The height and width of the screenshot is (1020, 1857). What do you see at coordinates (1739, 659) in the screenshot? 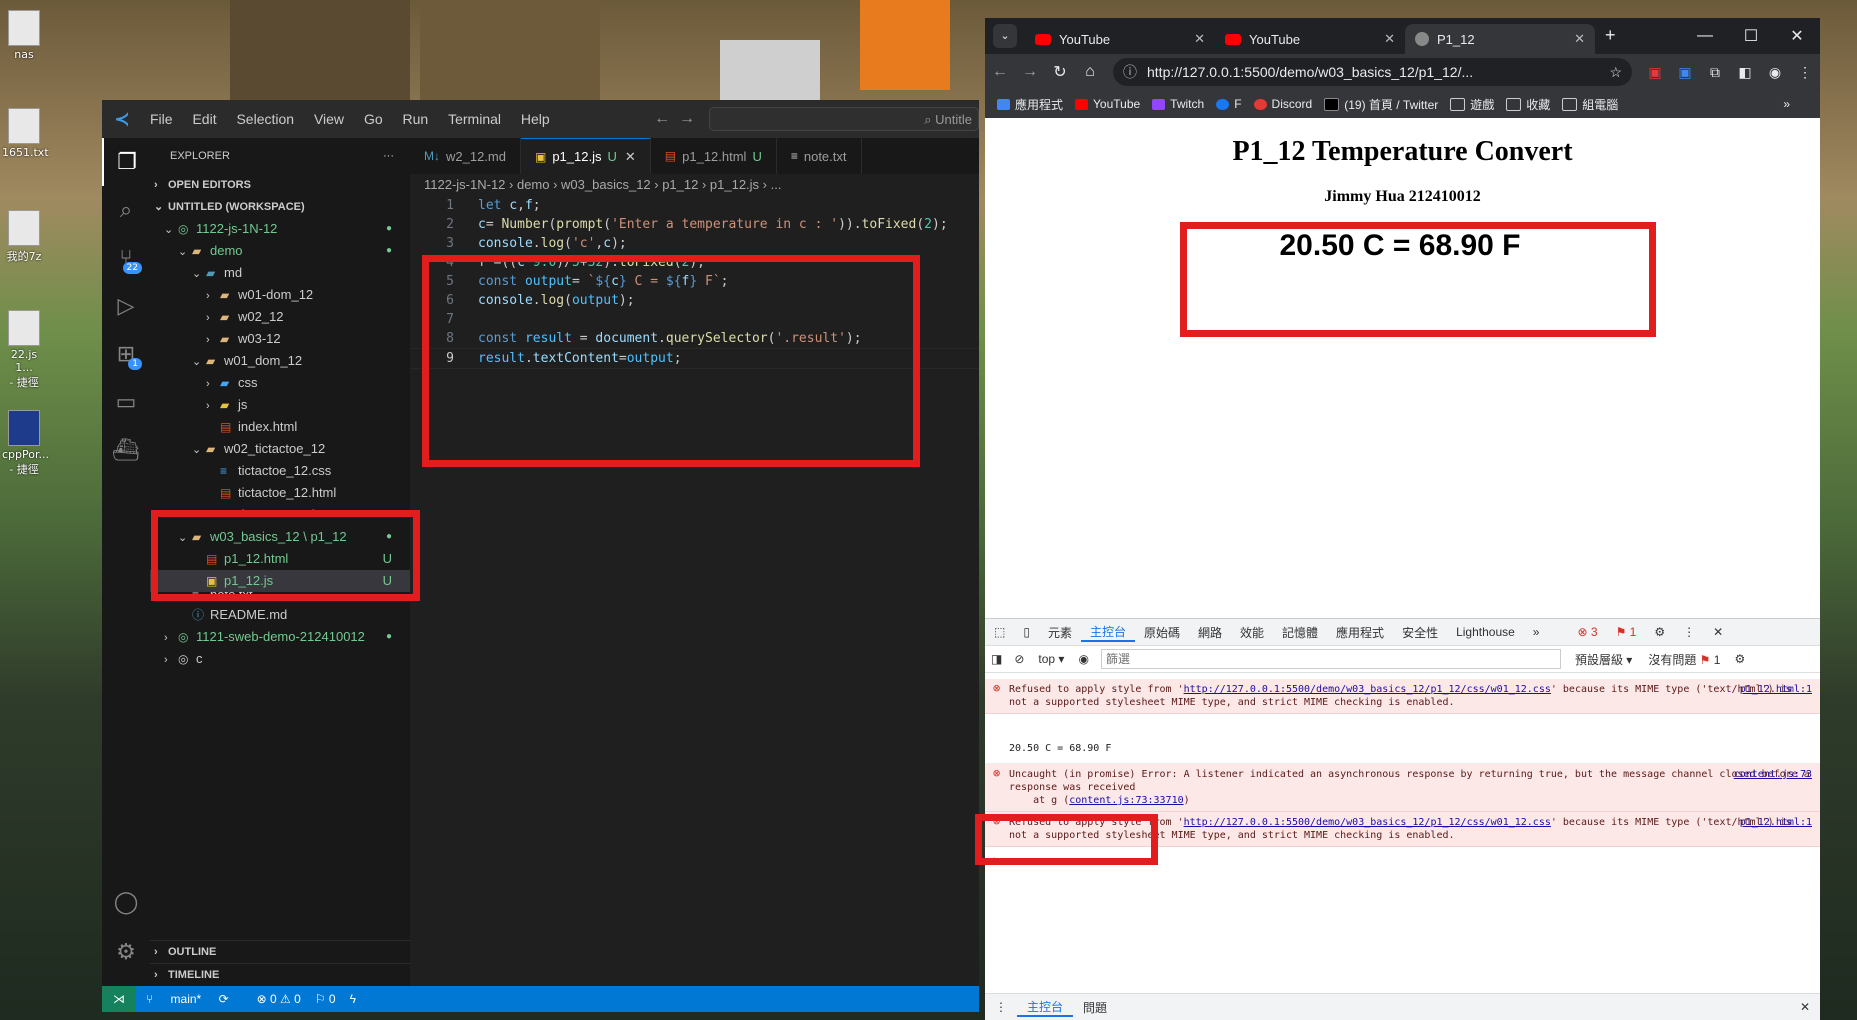
I see `console-settings-icon: ⚙` at bounding box center [1739, 659].